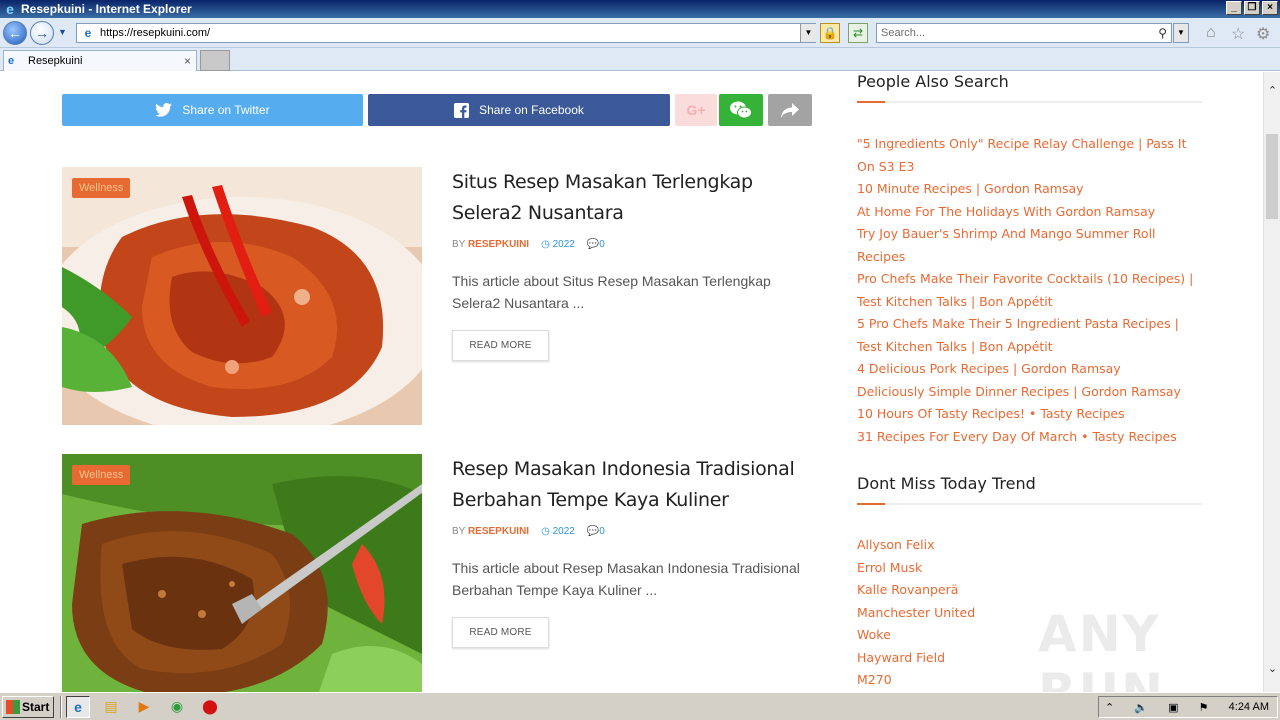 Image resolution: width=1280 pixels, height=720 pixels. What do you see at coordinates (1272, 176) in the screenshot?
I see `scrollbar-thumb` at bounding box center [1272, 176].